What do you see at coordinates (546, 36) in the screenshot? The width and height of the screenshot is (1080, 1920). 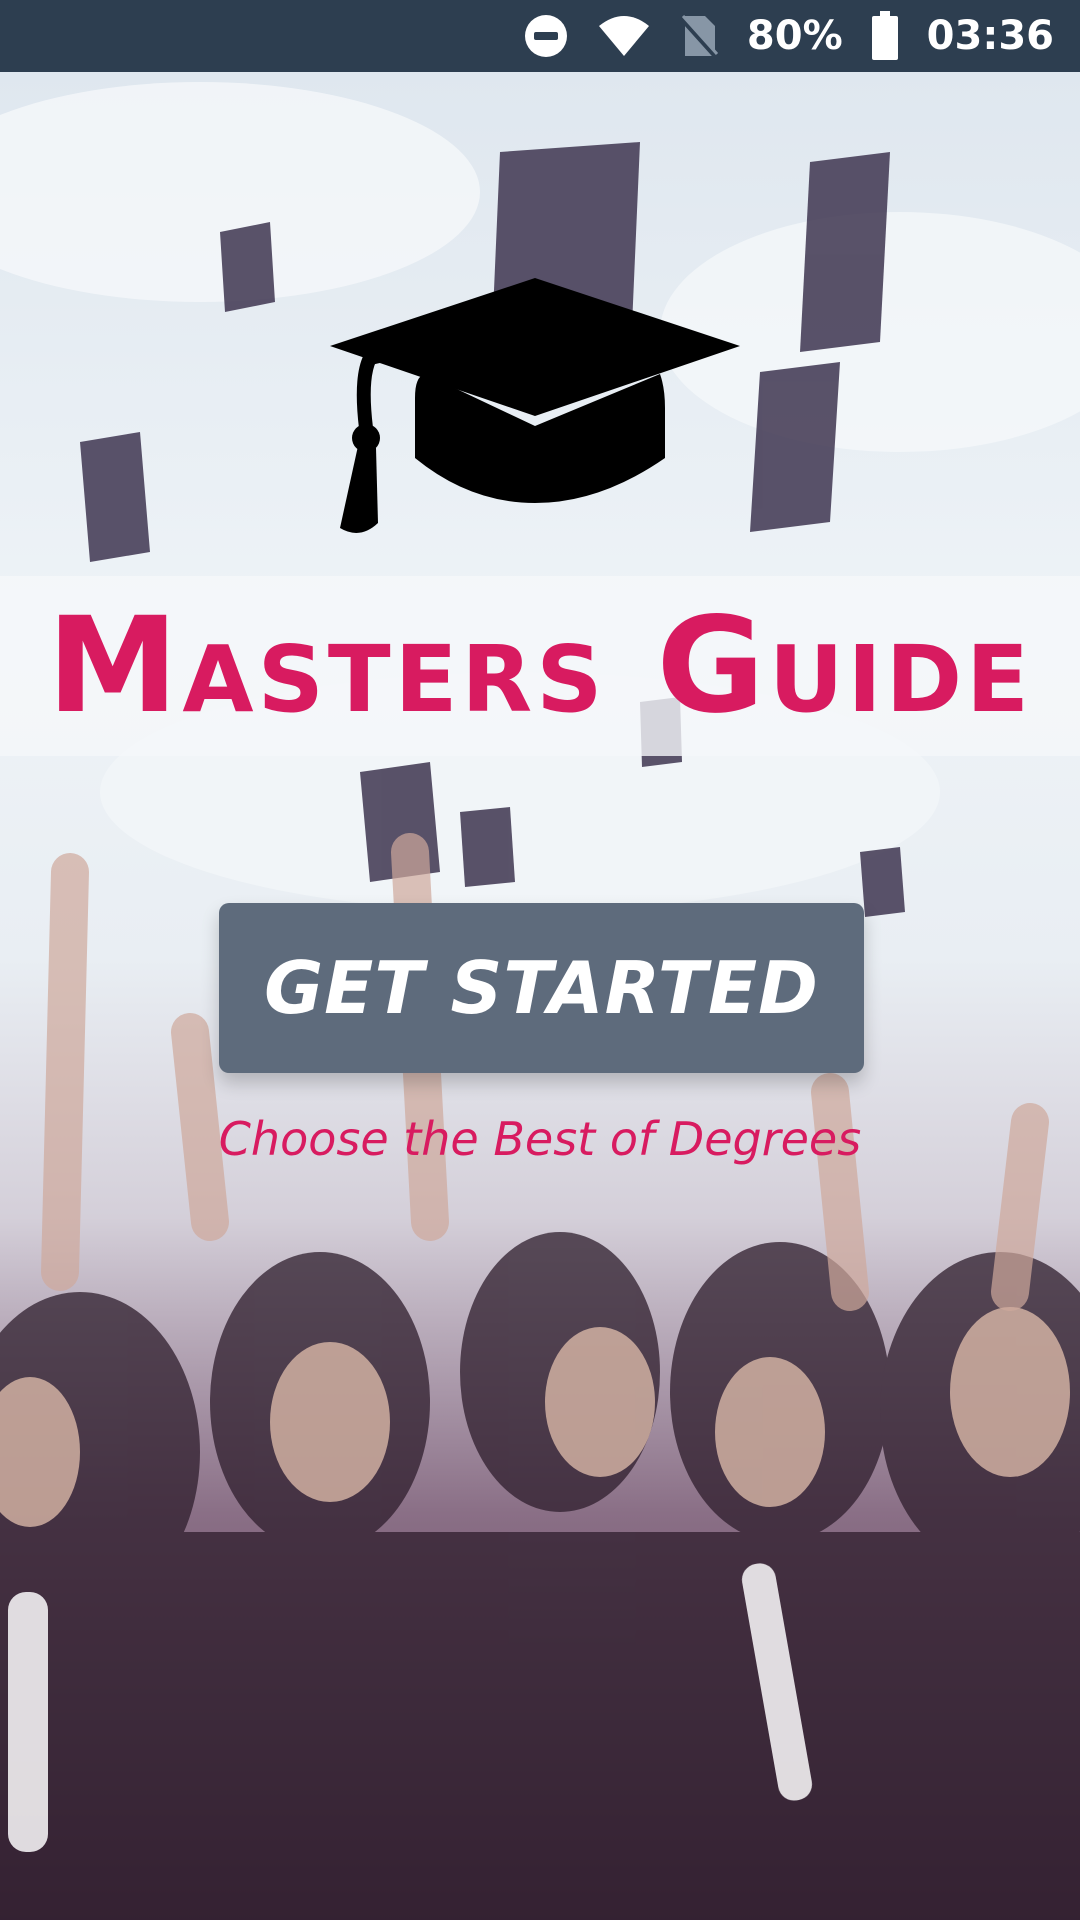 I see `do-not-disturb-icon` at bounding box center [546, 36].